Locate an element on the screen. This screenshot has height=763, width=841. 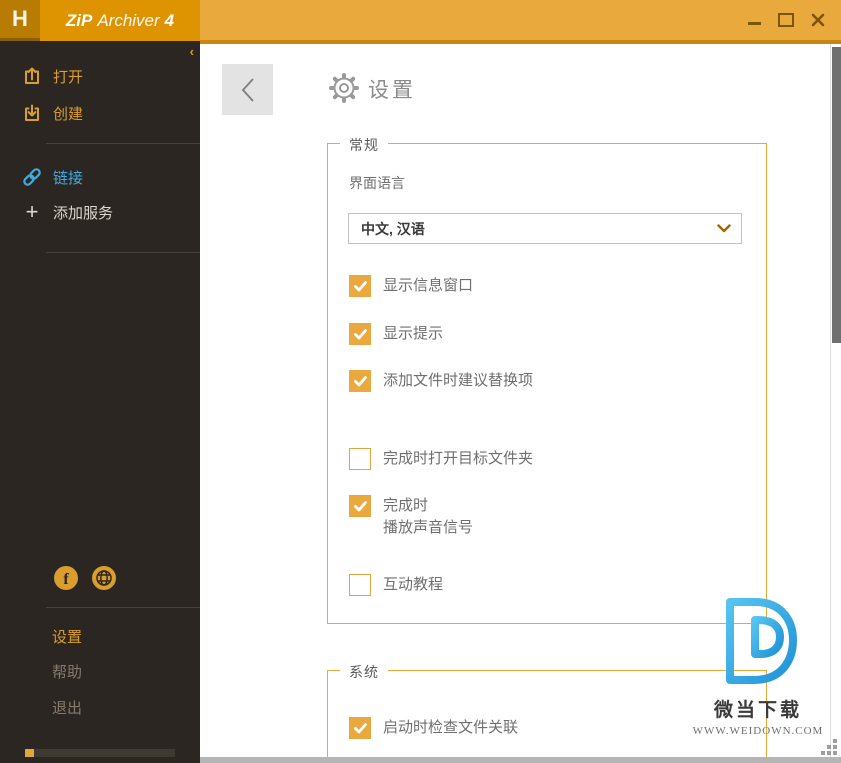
sidebar-item-open: 打开 is located at coordinates (100, 76).